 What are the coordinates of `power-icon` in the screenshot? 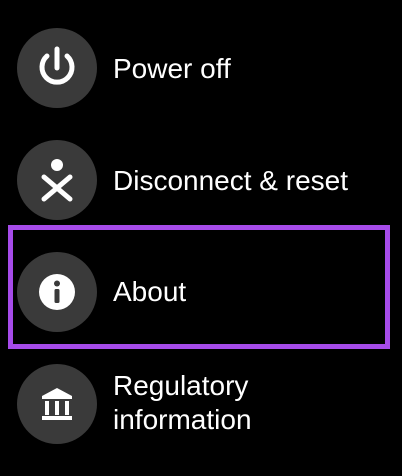 It's located at (57, 68).